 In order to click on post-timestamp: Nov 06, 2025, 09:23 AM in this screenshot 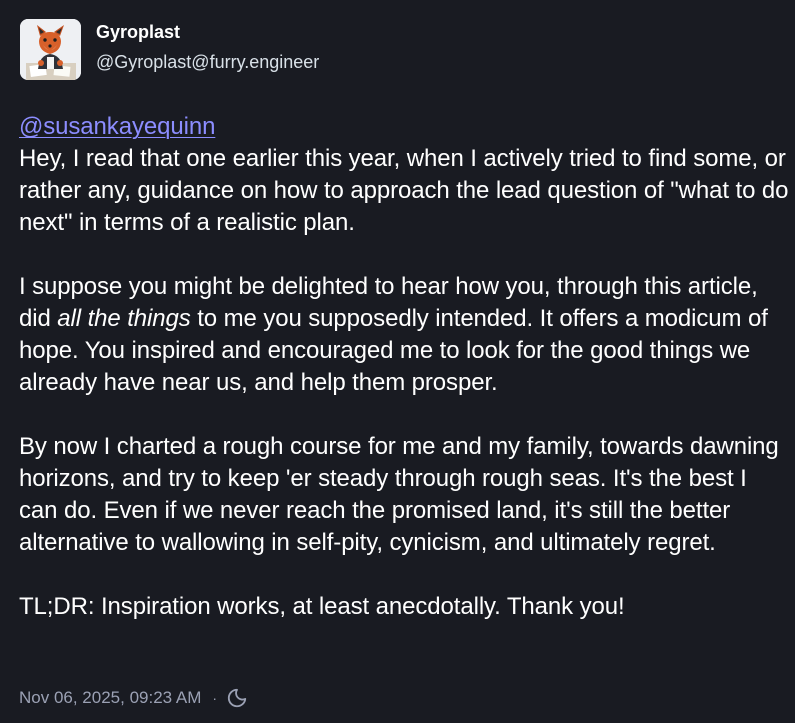, I will do `click(110, 698)`.